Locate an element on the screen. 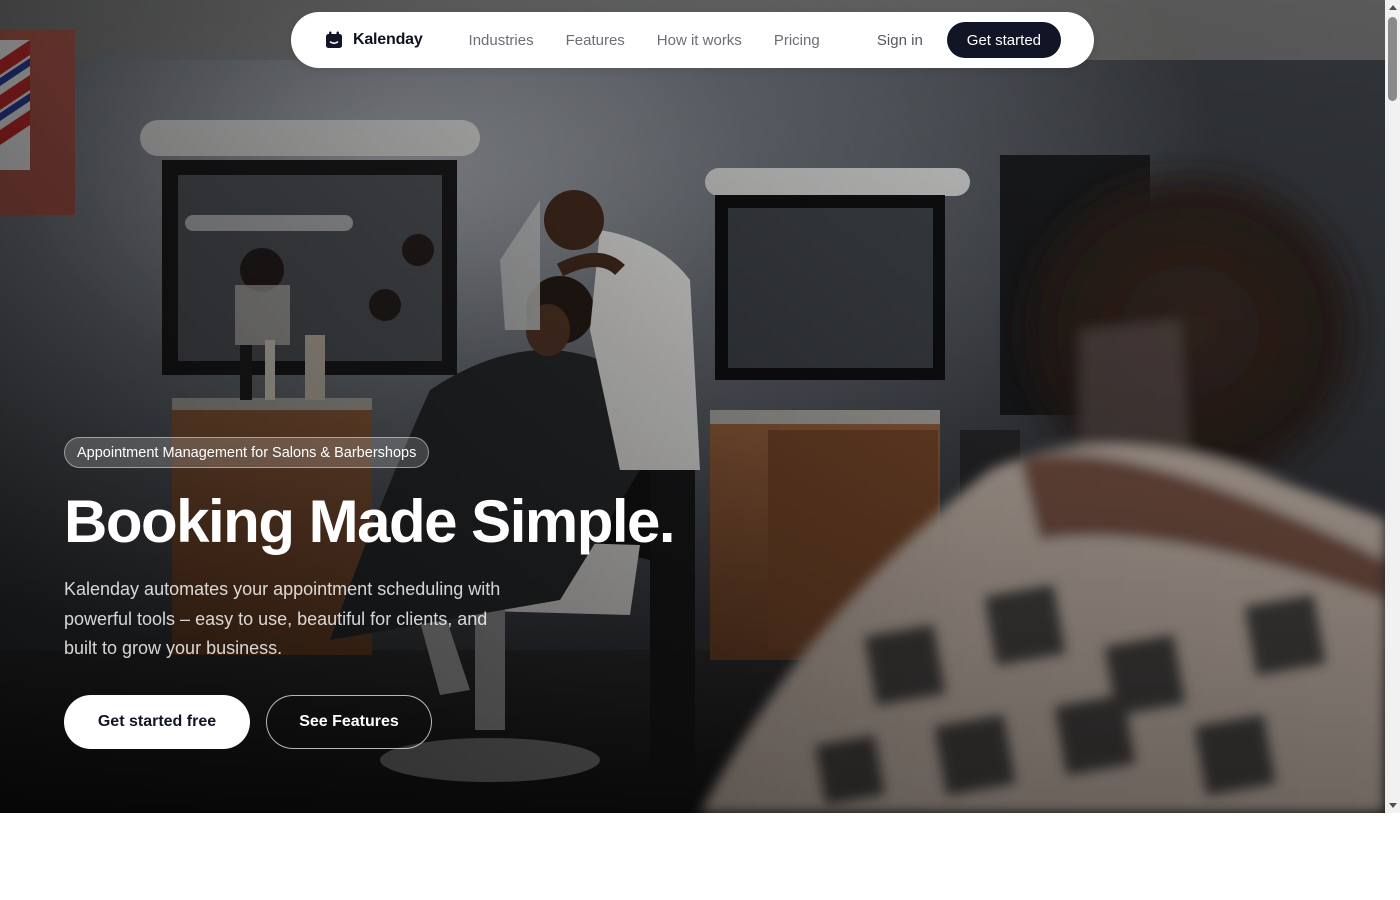  brand: Kalenday is located at coordinates (374, 40).